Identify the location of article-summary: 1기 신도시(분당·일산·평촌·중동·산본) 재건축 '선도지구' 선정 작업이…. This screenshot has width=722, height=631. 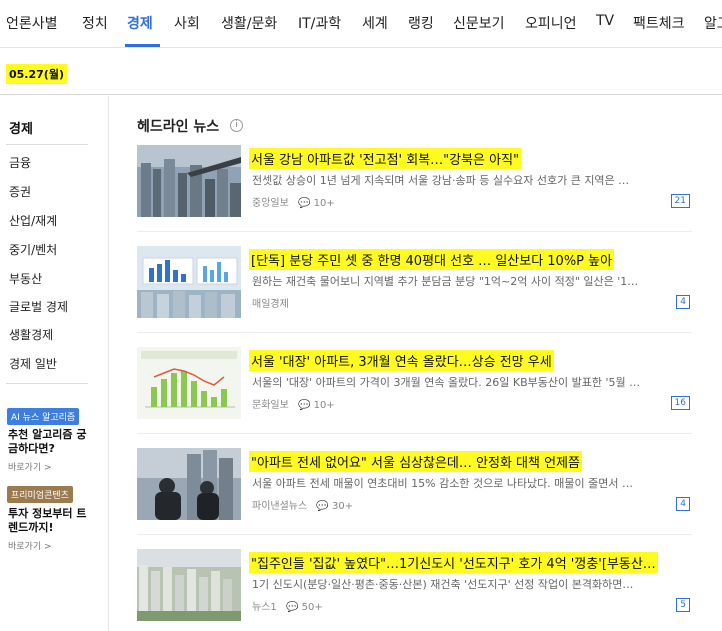
(471, 584).